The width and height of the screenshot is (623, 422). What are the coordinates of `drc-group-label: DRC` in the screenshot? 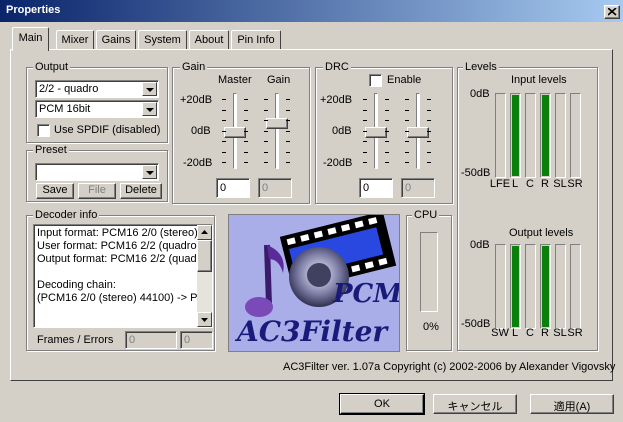 It's located at (337, 67).